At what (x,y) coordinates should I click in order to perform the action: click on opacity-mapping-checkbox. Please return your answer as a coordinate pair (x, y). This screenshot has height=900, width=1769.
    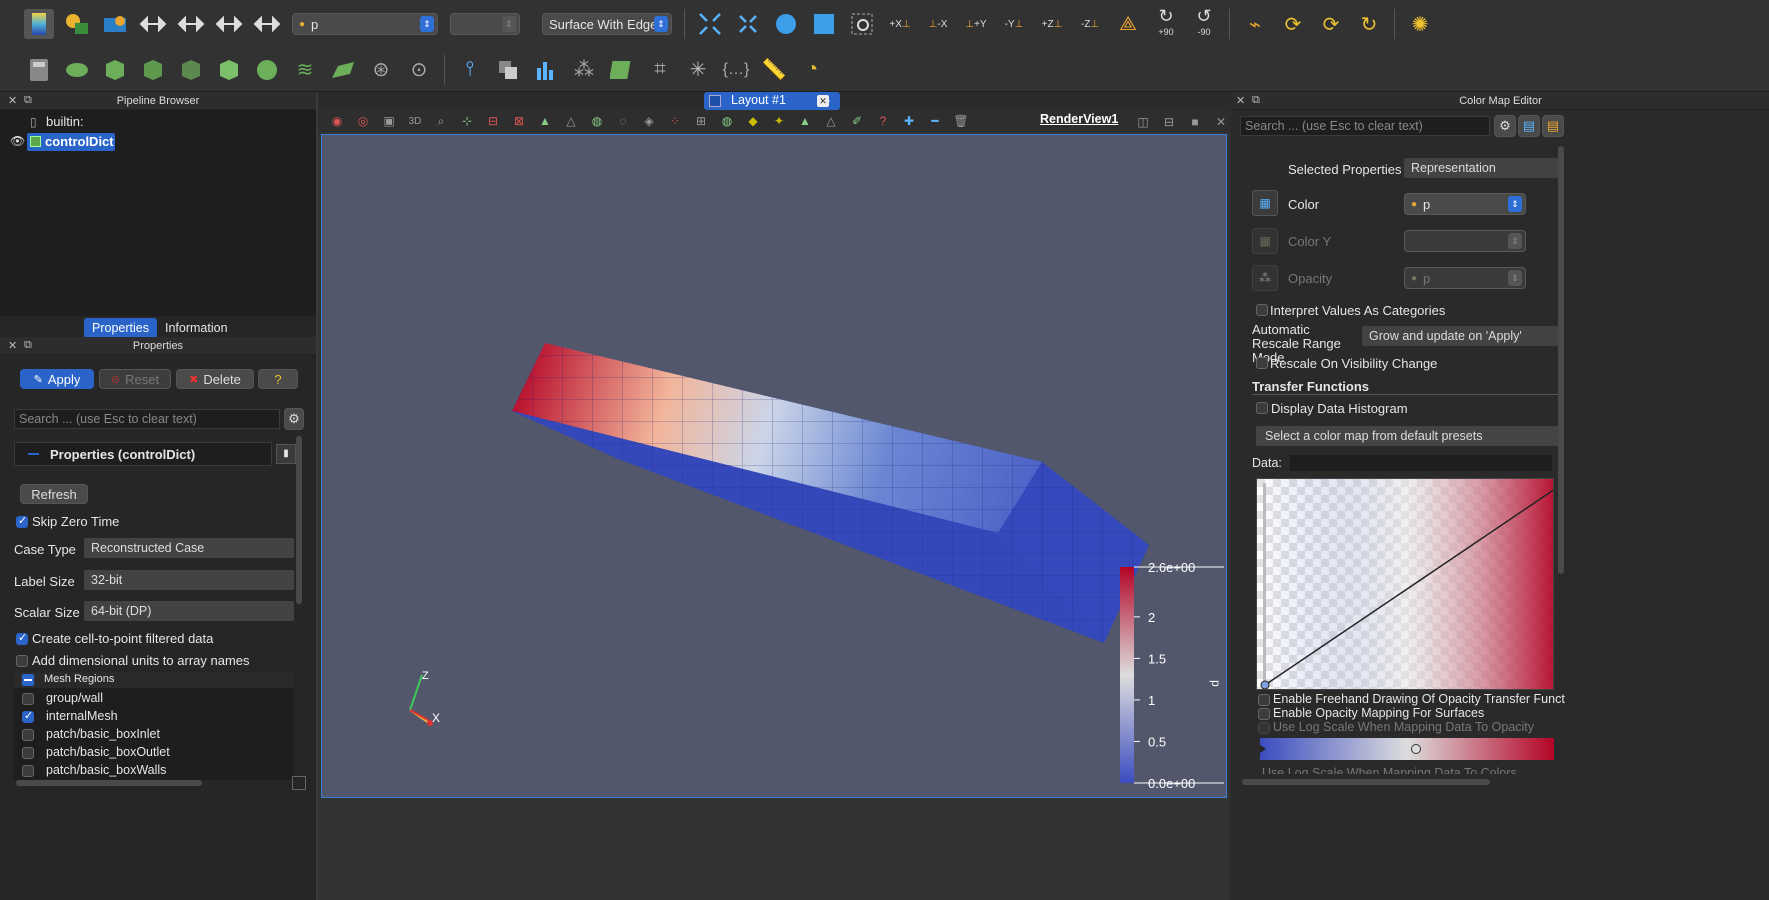
    Looking at the image, I should click on (1264, 714).